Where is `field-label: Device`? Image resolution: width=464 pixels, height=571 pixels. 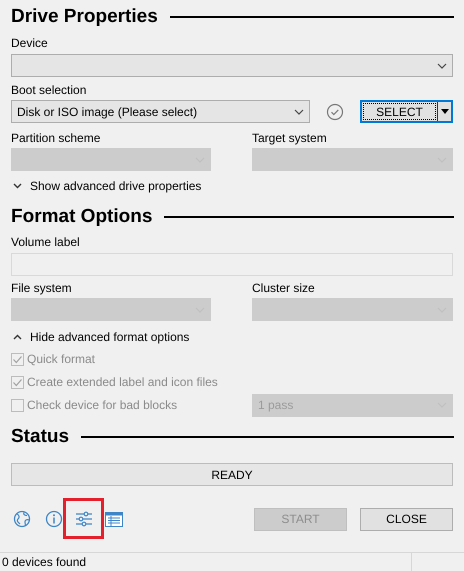 field-label: Device is located at coordinates (30, 43).